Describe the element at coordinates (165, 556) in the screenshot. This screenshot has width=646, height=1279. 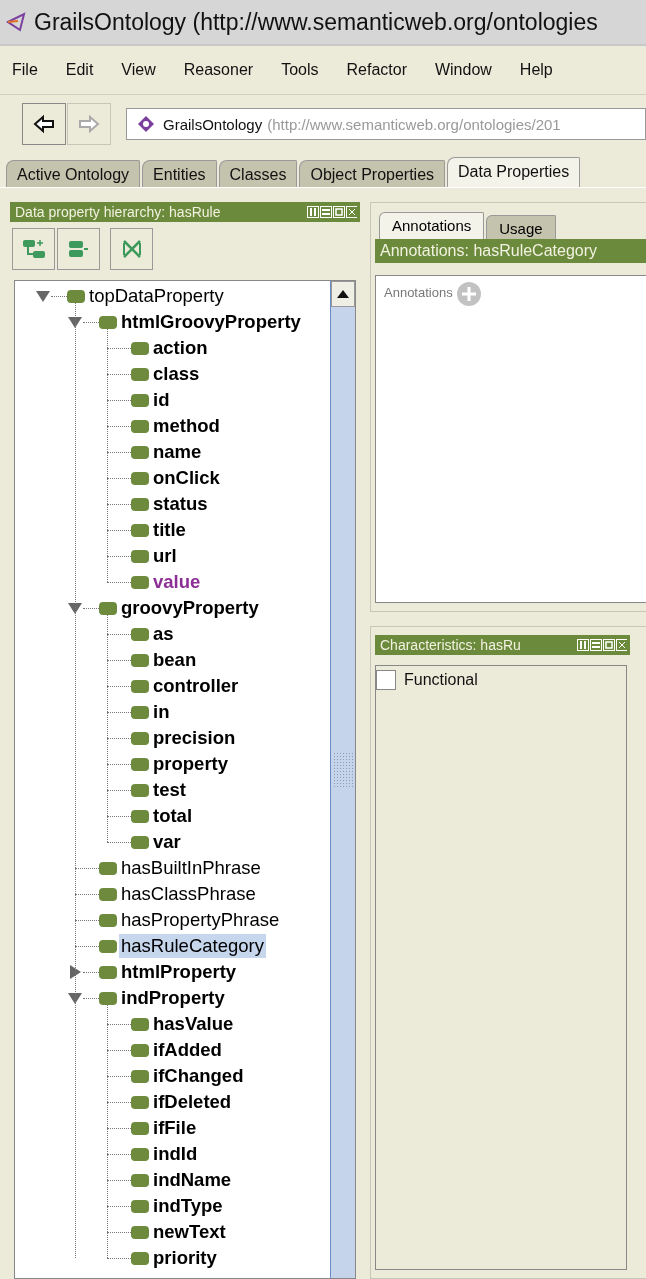
I see `tree-item: url` at that location.